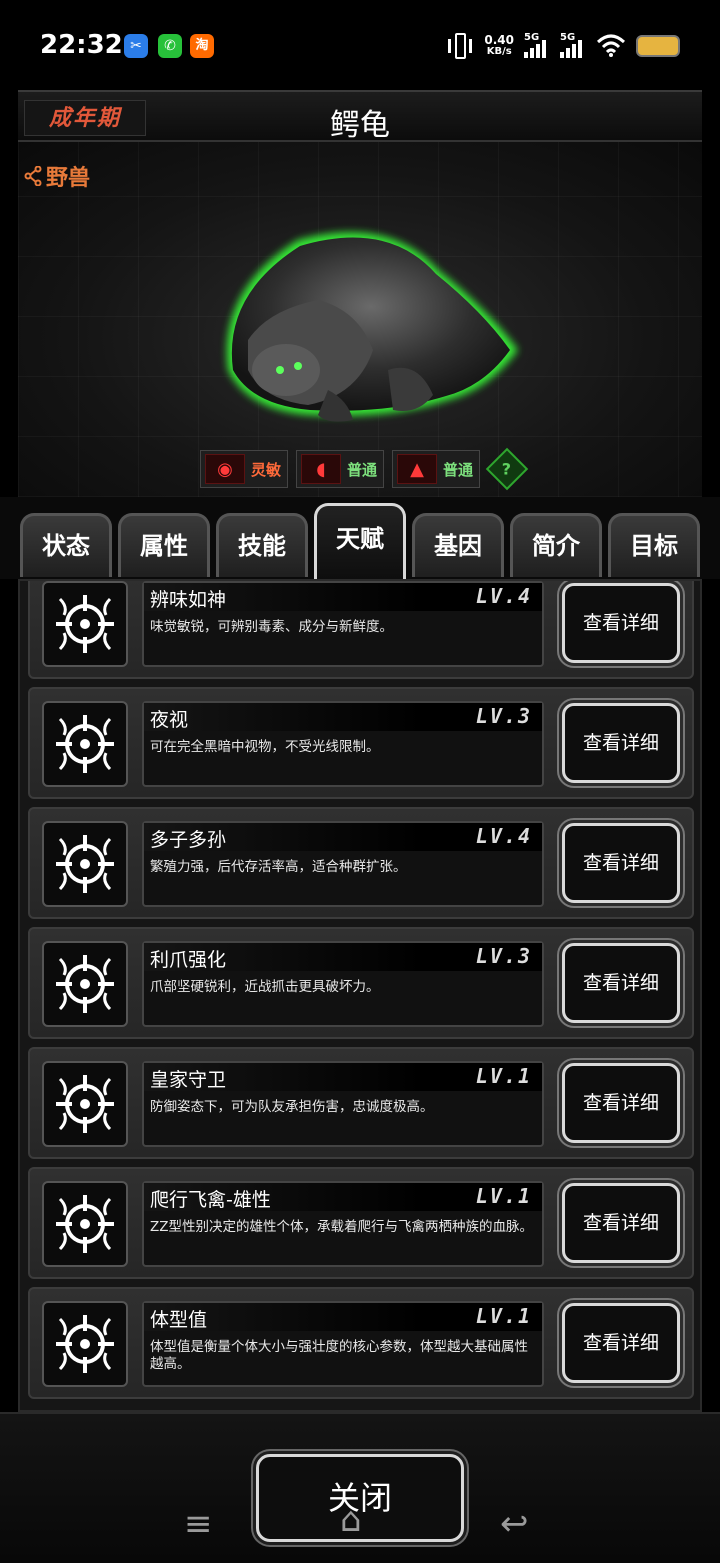  What do you see at coordinates (372, 327) in the screenshot?
I see `turtle-image` at bounding box center [372, 327].